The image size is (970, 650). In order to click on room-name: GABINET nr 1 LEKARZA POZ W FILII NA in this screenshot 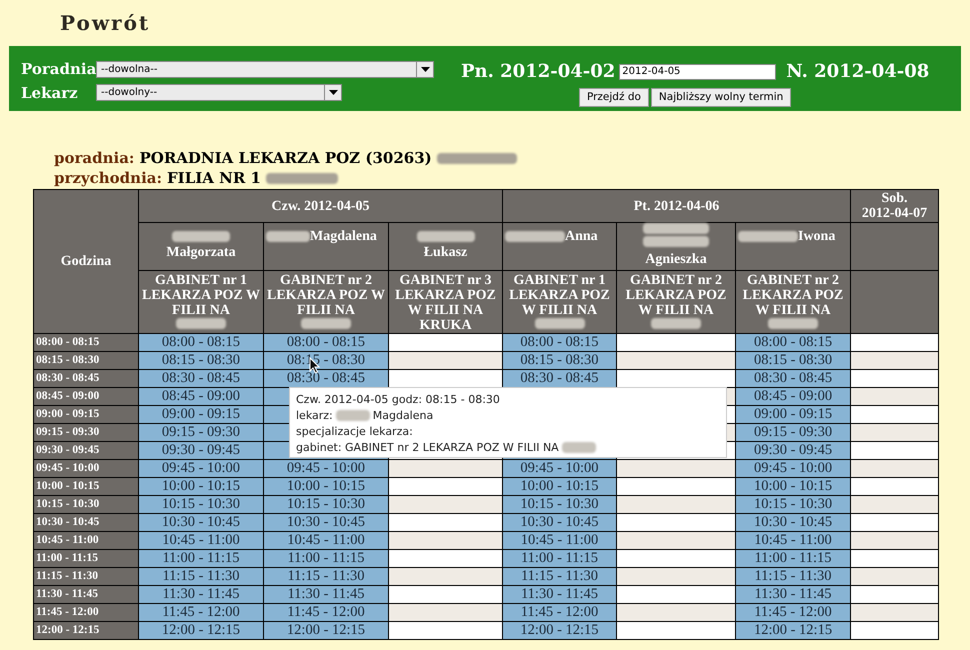, I will do `click(201, 295)`.